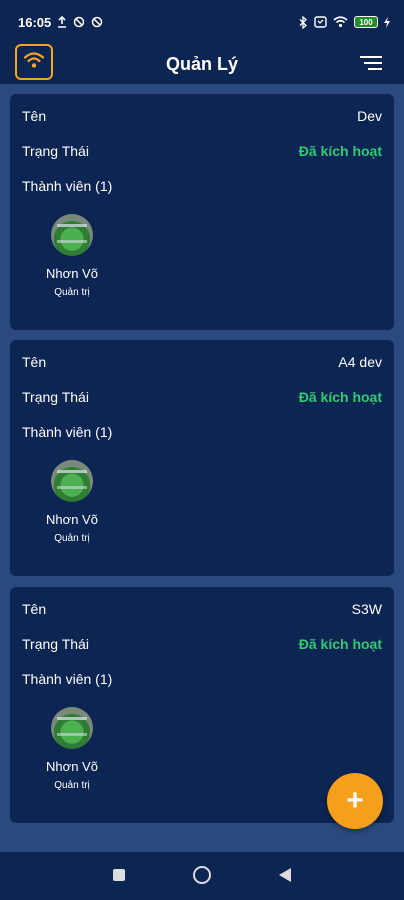 This screenshot has height=900, width=404. I want to click on charging-icon, so click(387, 22).